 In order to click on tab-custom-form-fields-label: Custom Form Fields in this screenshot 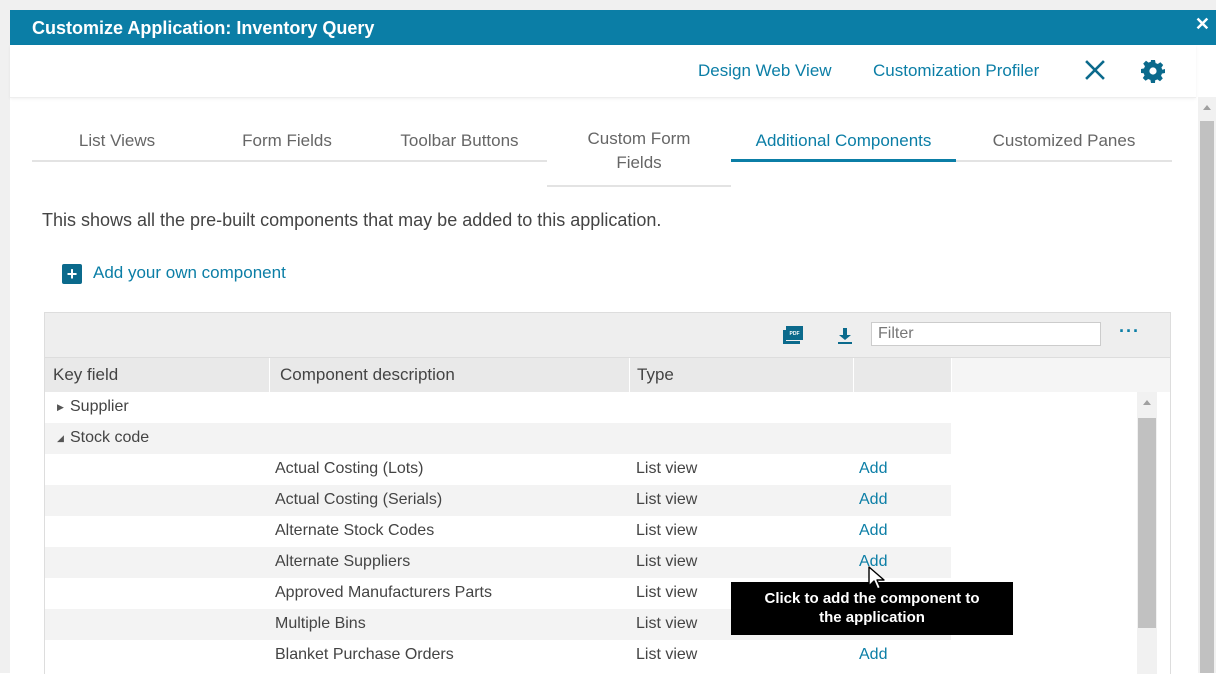, I will do `click(639, 150)`.